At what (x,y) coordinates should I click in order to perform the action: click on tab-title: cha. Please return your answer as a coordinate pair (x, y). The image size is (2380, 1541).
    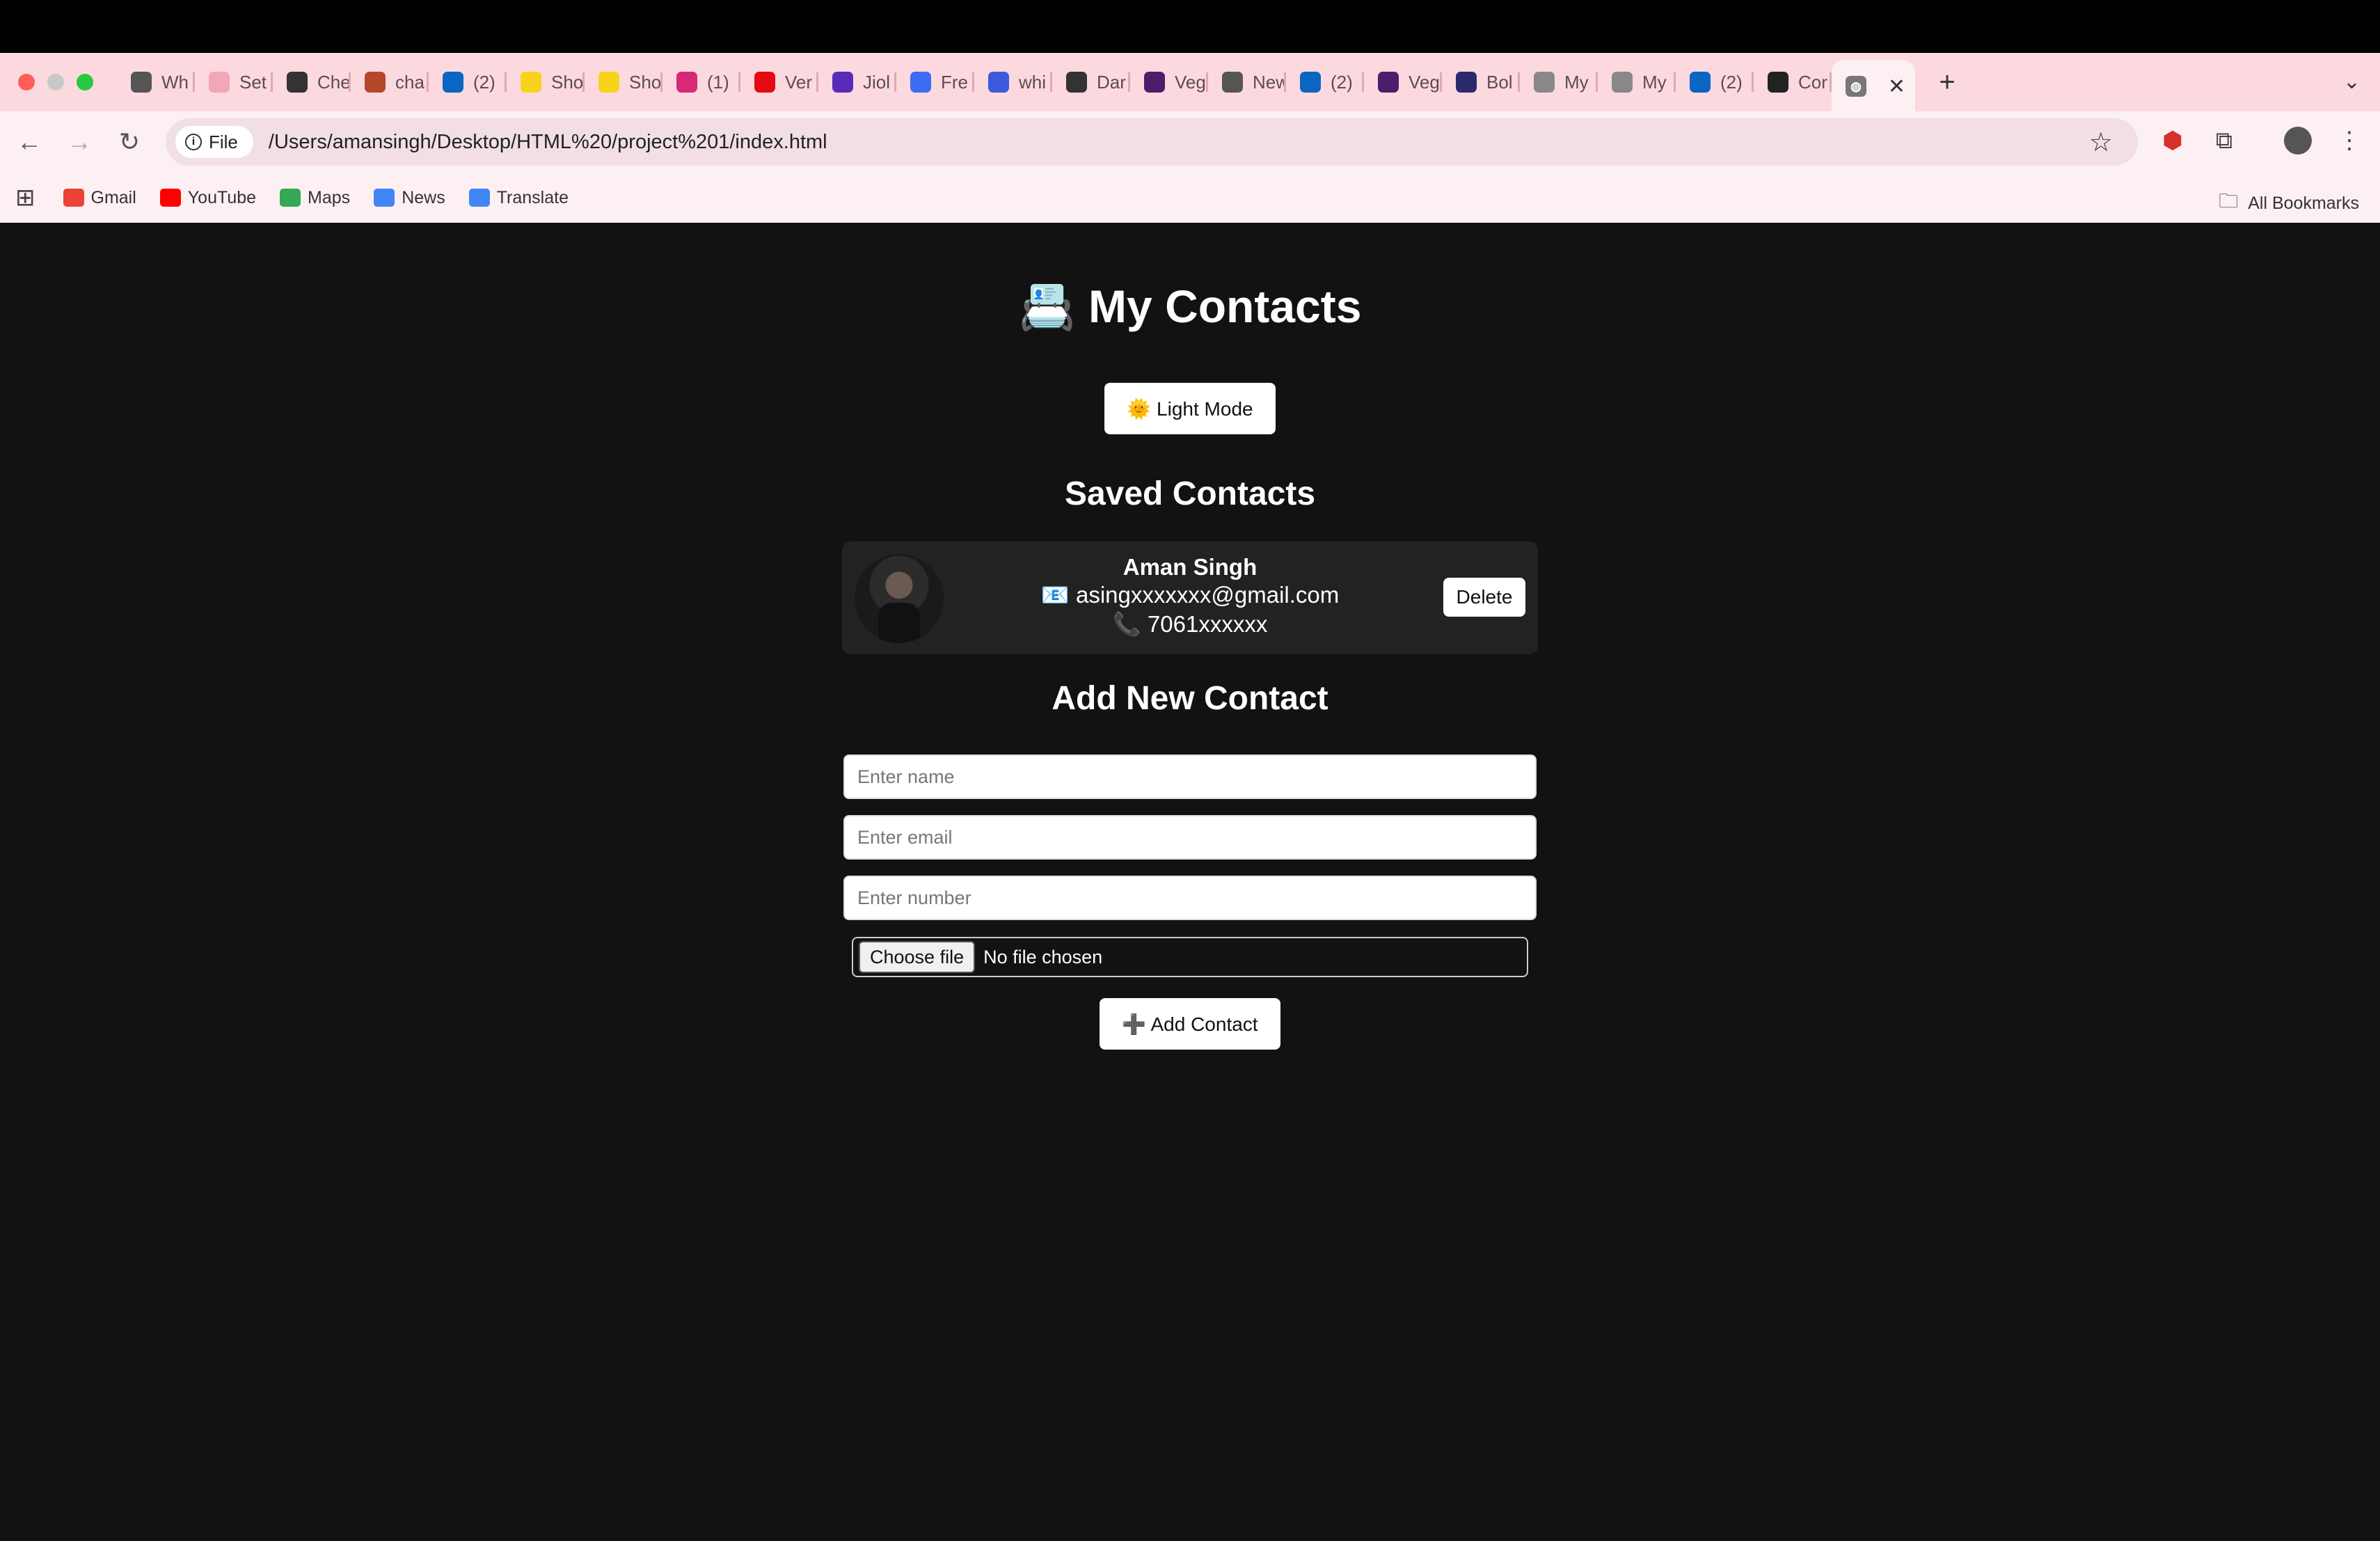
    Looking at the image, I should click on (410, 82).